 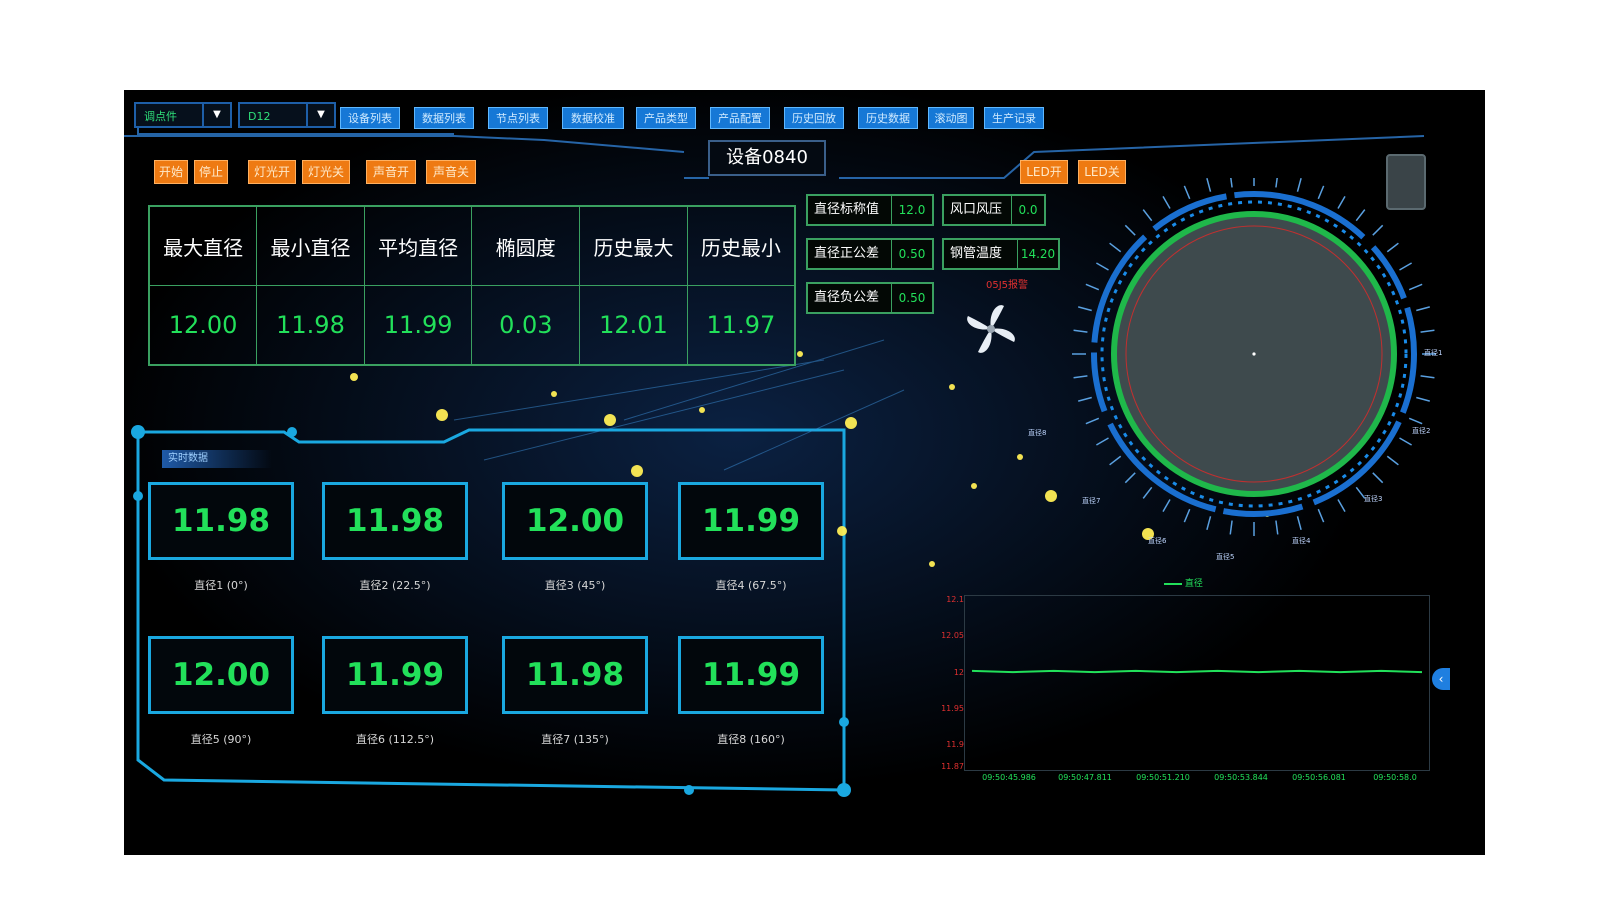 I want to click on stats-header-cell: 历史最小, so click(x=741, y=245).